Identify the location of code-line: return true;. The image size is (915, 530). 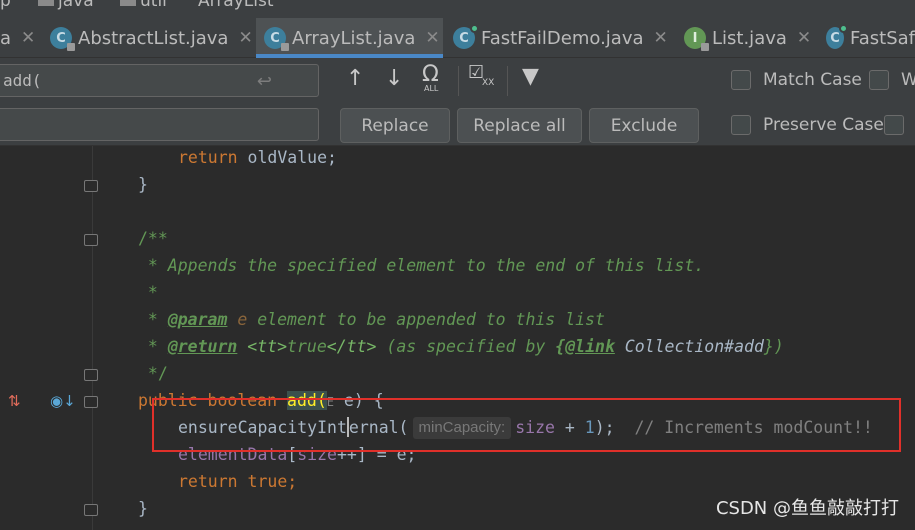
(238, 481).